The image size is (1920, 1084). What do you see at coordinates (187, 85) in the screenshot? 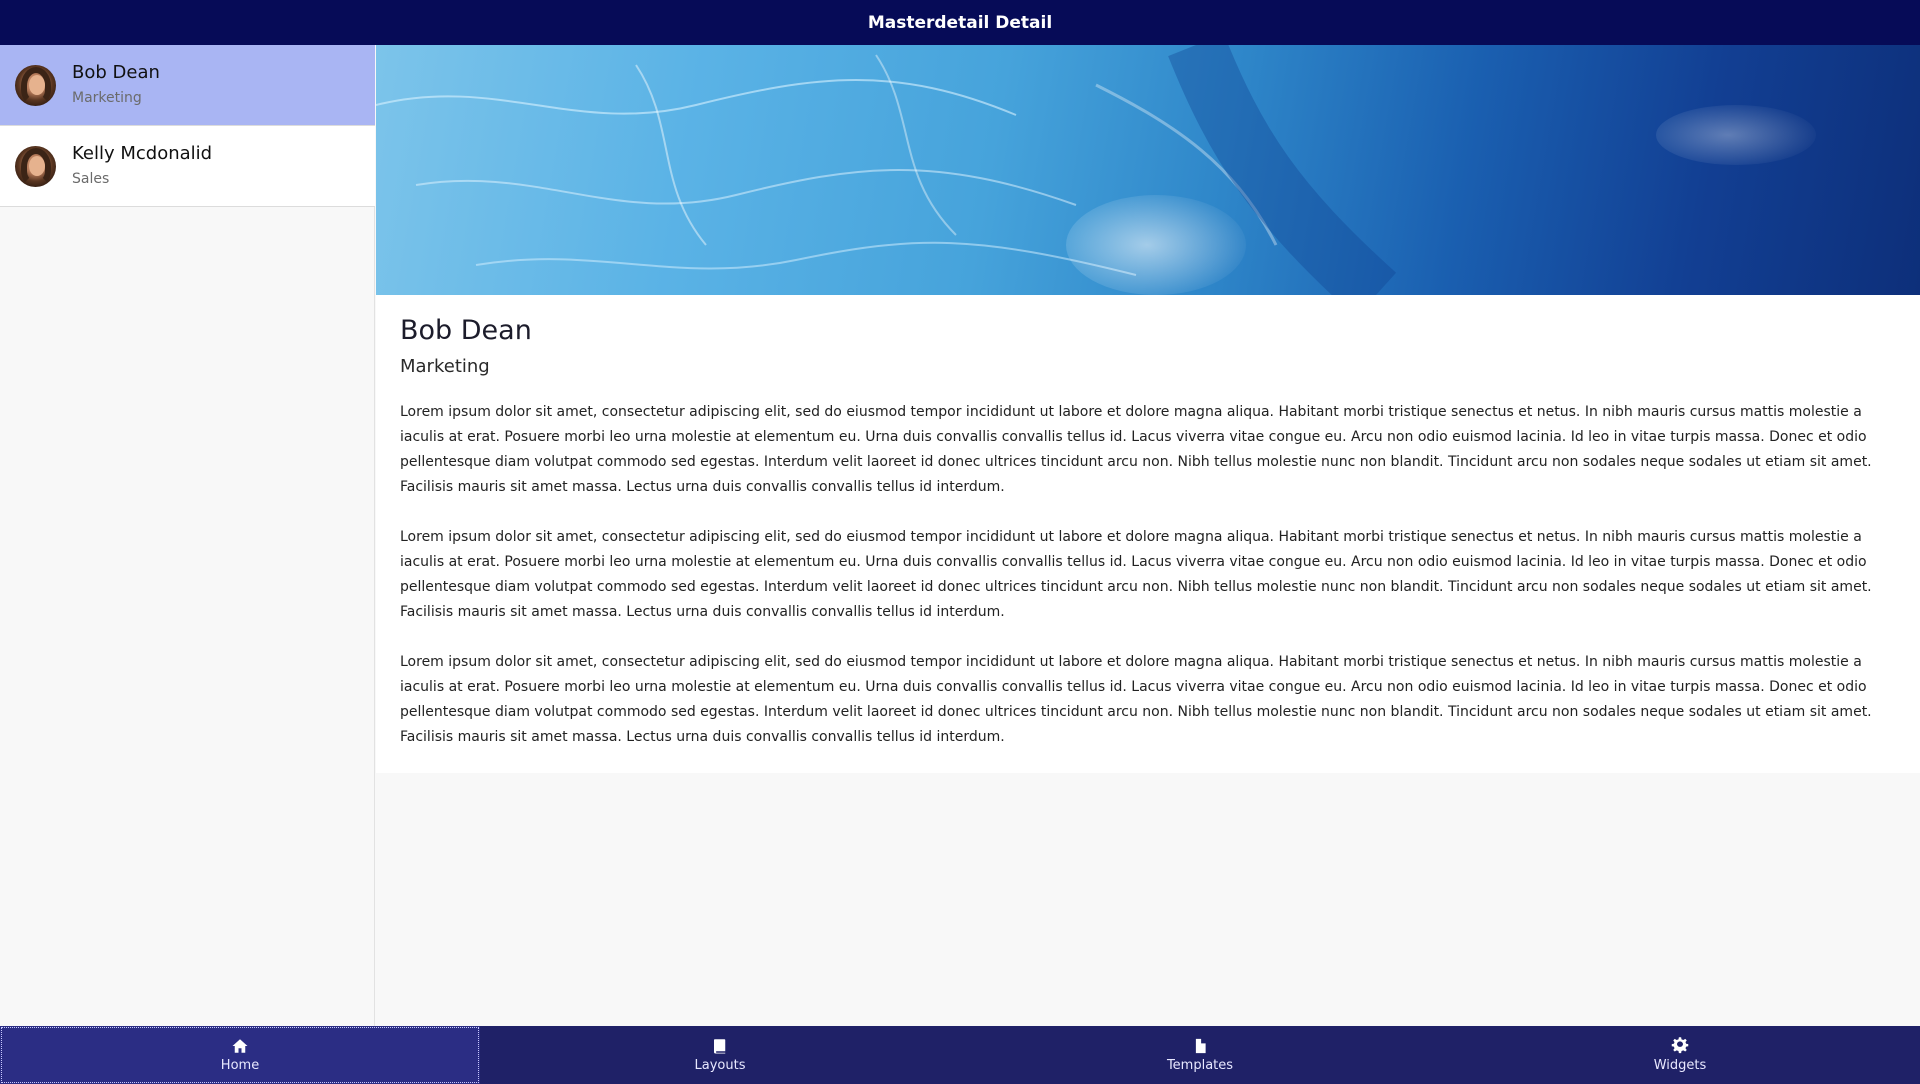
I see `master-list-item-bob-dean: Bob Dean Marketing` at bounding box center [187, 85].